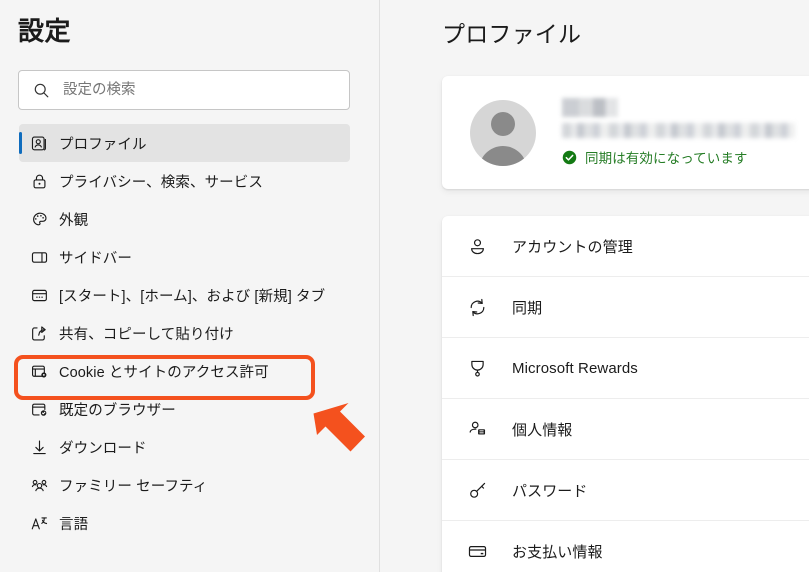 This screenshot has height=572, width=809. Describe the element at coordinates (39, 447) in the screenshot. I see `download-icon` at that location.